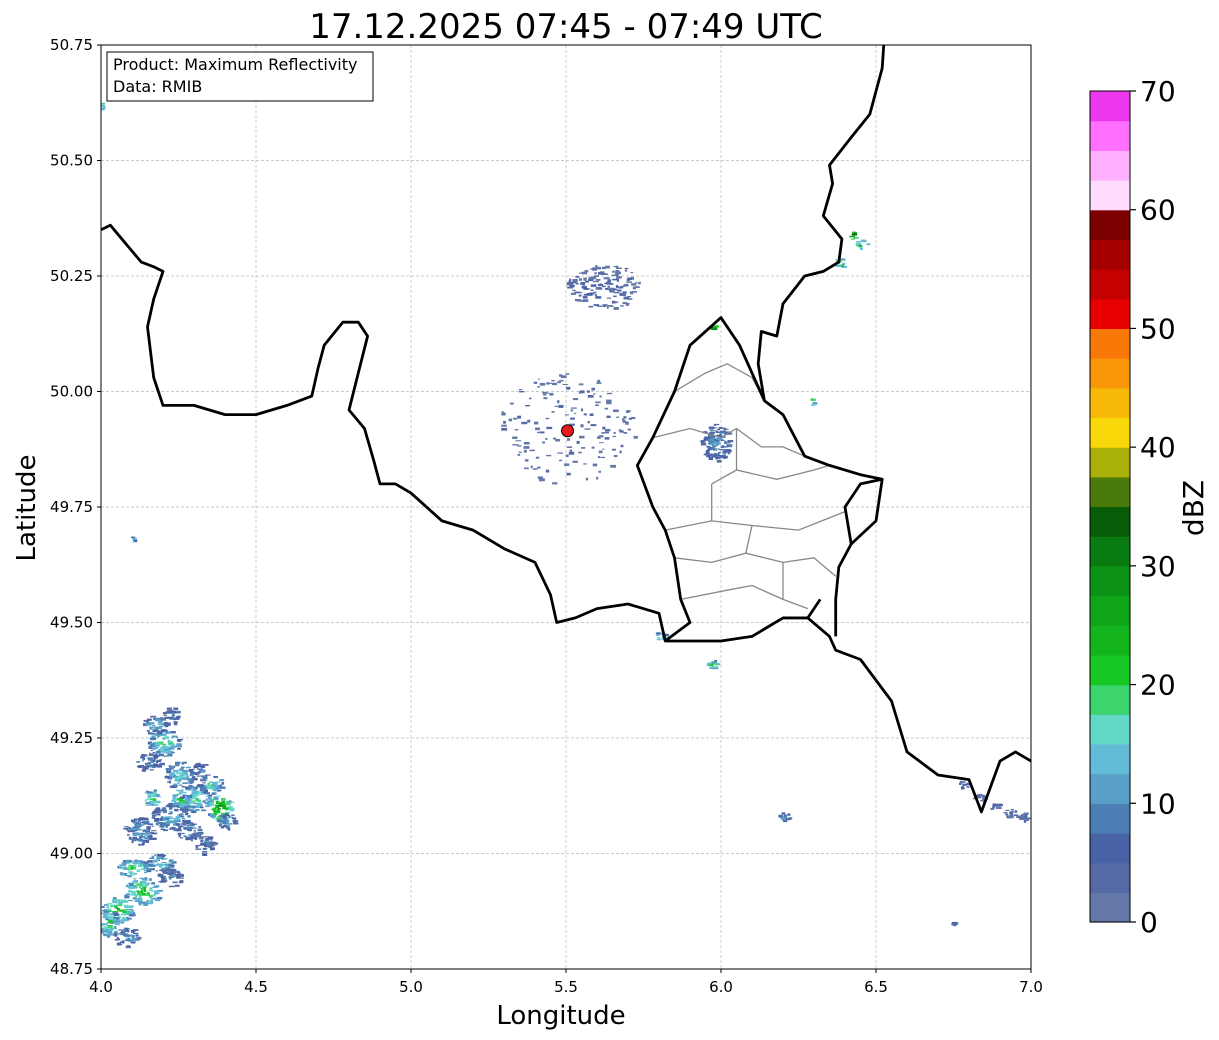  What do you see at coordinates (27, 507) in the screenshot?
I see `y-axis-label: Latitude` at bounding box center [27, 507].